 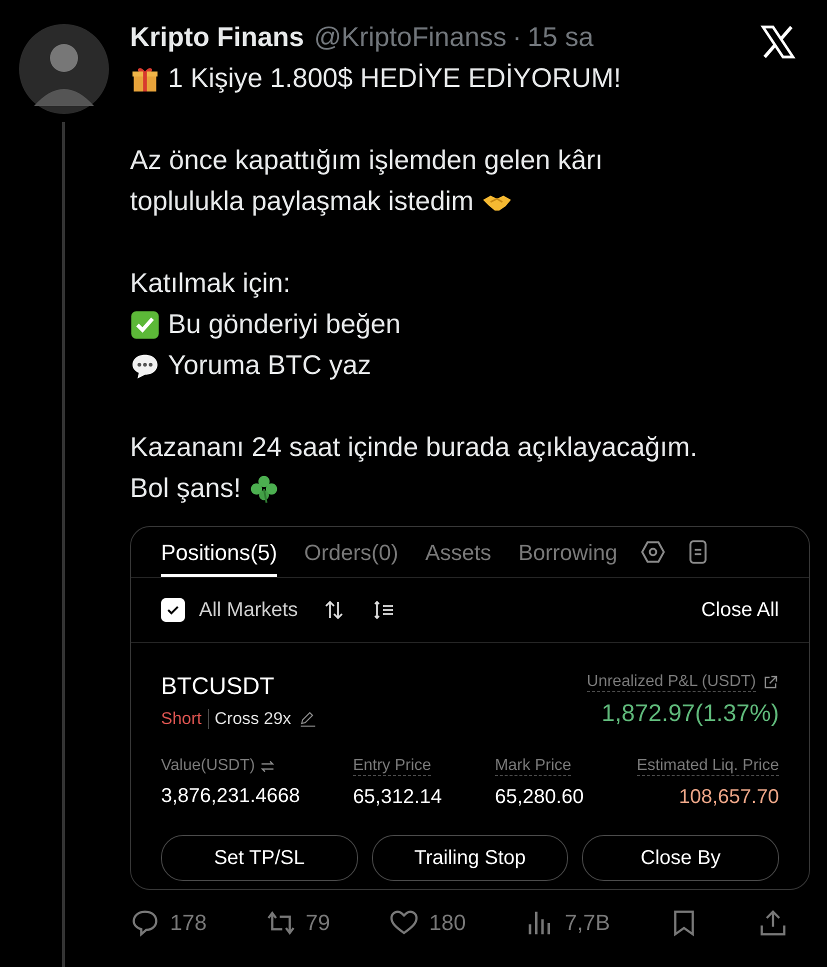 What do you see at coordinates (681, 858) in the screenshot?
I see `action-button: Close By` at bounding box center [681, 858].